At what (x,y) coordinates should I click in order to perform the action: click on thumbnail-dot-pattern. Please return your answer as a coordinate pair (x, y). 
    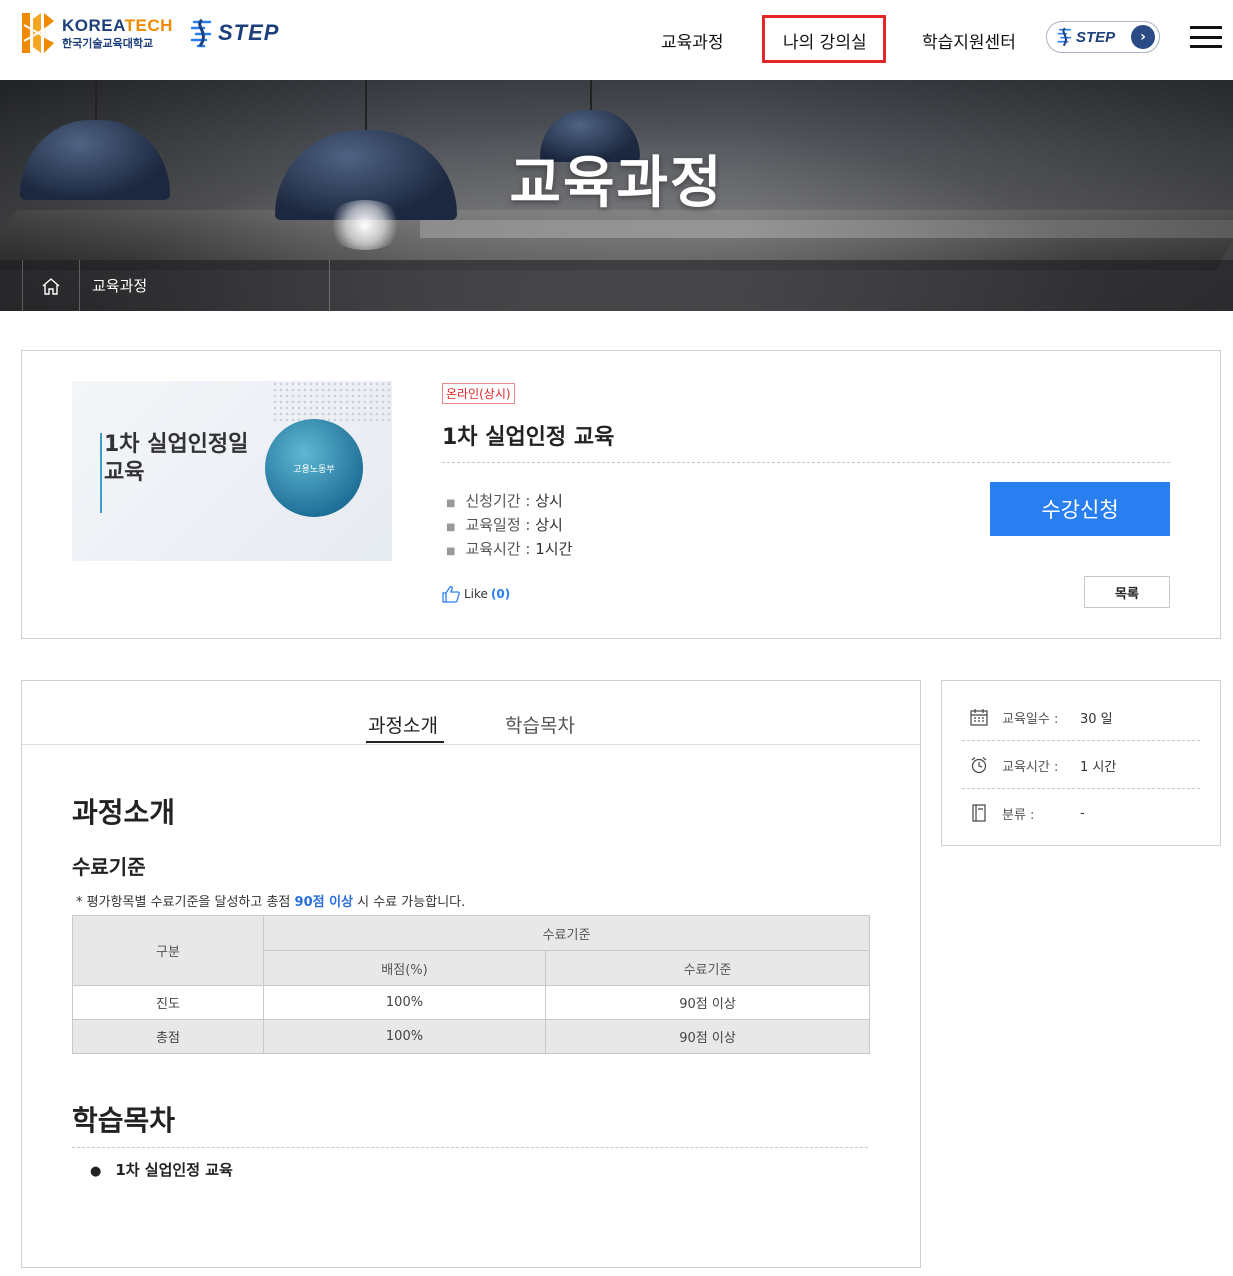
    Looking at the image, I should click on (332, 401).